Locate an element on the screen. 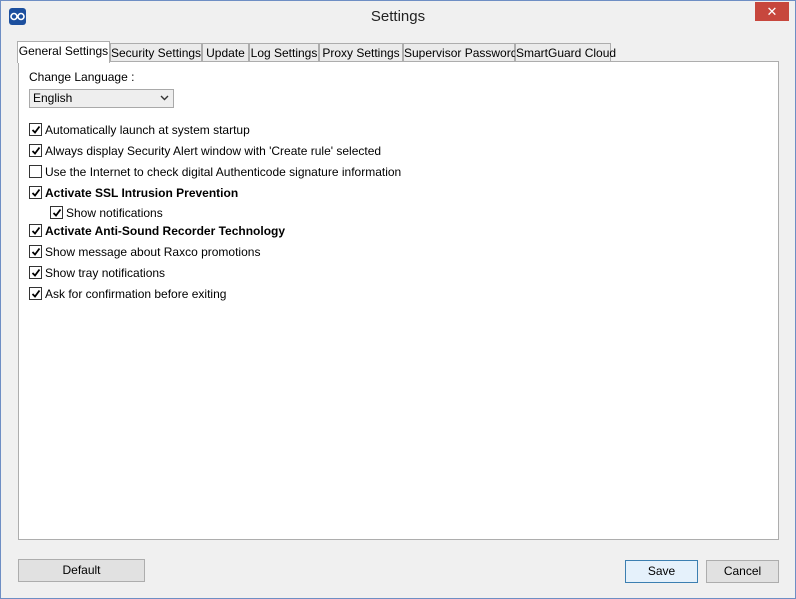 This screenshot has height=599, width=796. title-bar: Settings ✕ is located at coordinates (398, 16).